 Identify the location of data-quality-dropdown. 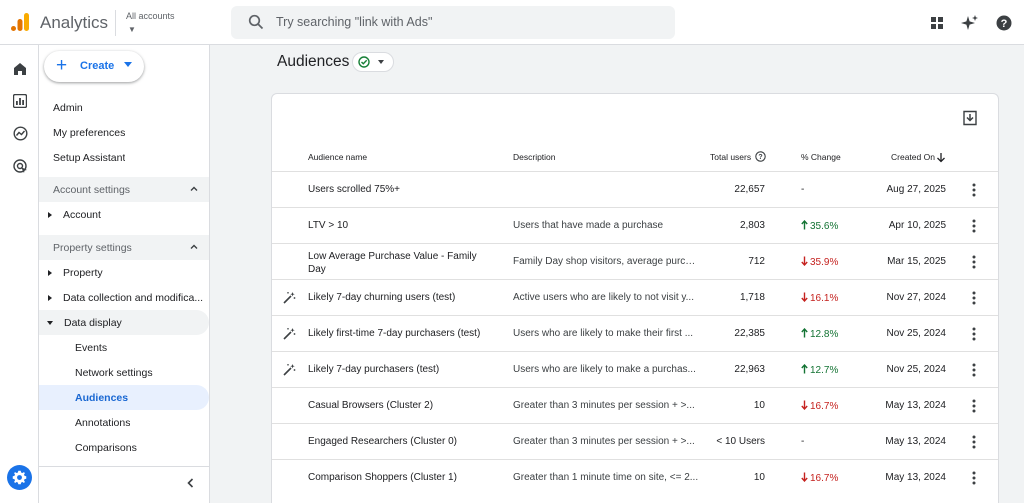
(373, 62).